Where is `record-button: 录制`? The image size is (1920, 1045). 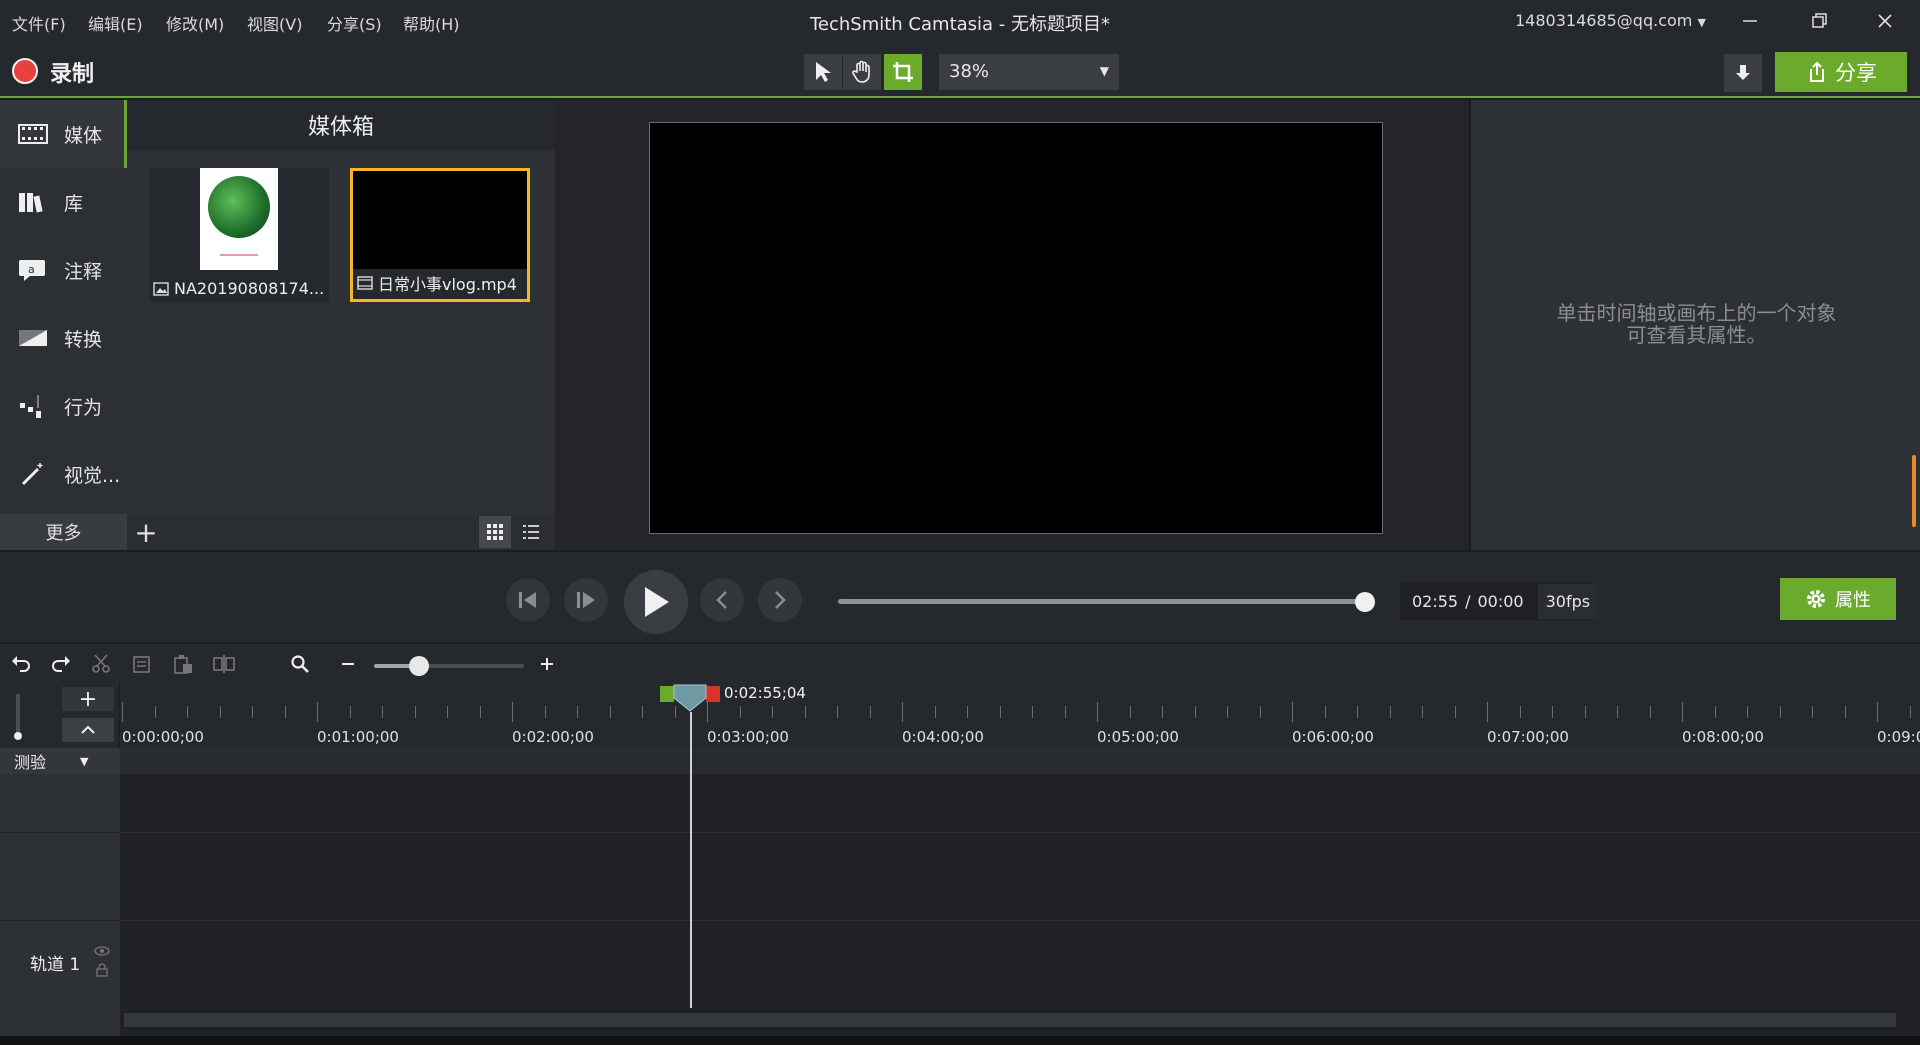
record-button: 录制 is located at coordinates (72, 72).